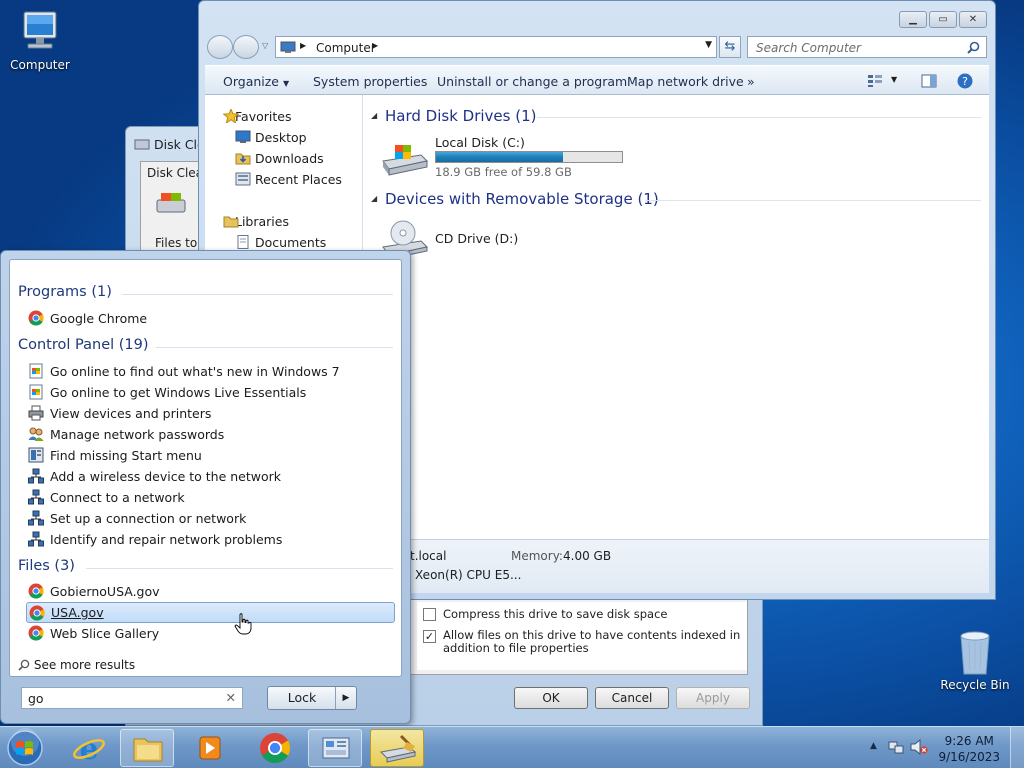  Describe the element at coordinates (65, 292) in the screenshot. I see `section-header-programs: Programs (1)` at that location.